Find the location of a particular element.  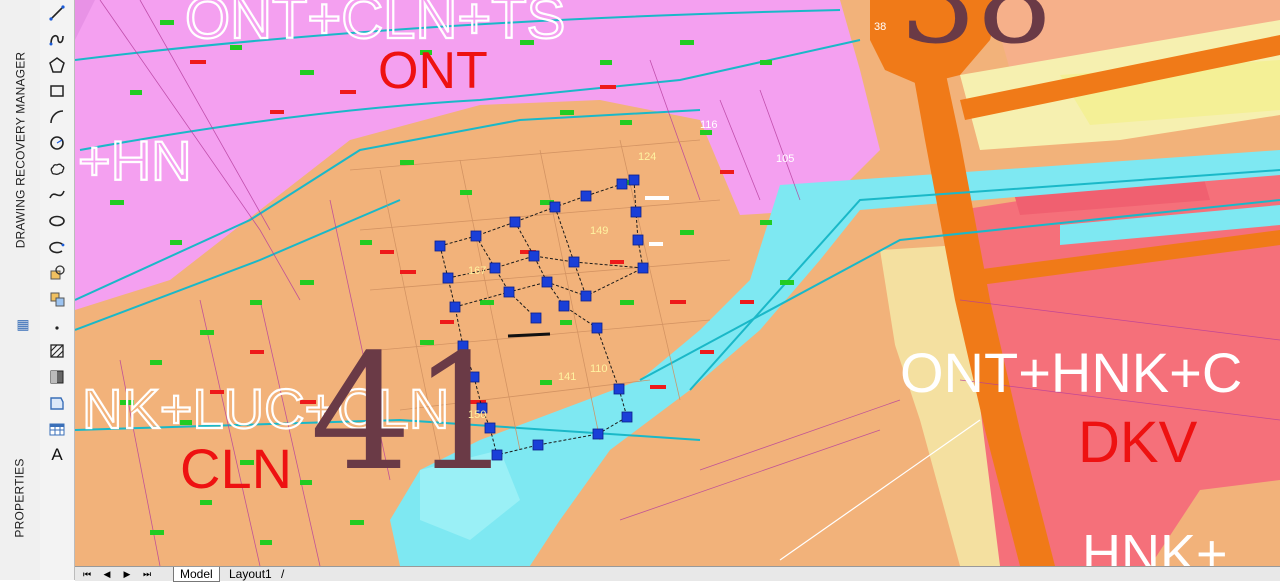

layout-tab-bar: ⏮ ◀ ▶ ⏭ Model Layout1 / is located at coordinates (677, 574).